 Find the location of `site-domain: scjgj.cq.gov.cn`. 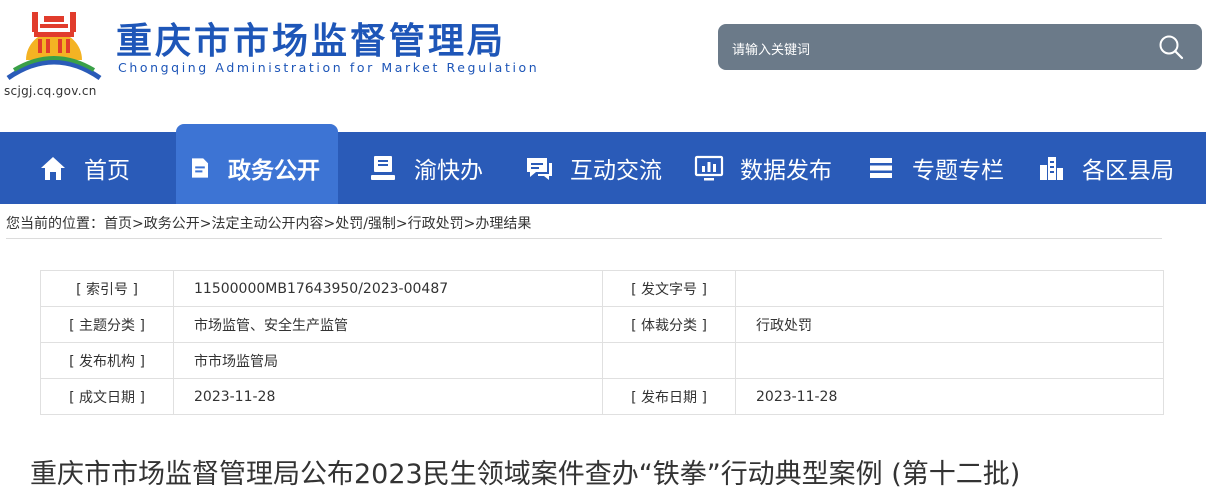

site-domain: scjgj.cq.gov.cn is located at coordinates (50, 91).